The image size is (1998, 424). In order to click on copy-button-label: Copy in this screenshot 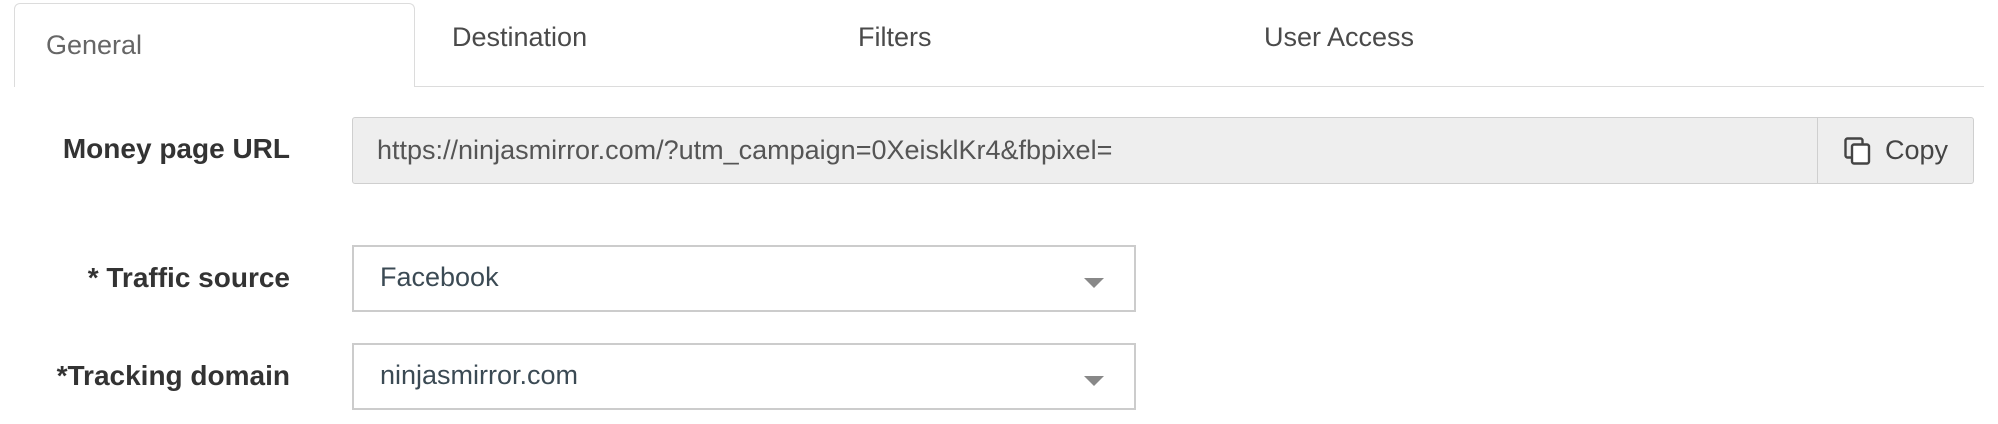, I will do `click(1916, 150)`.